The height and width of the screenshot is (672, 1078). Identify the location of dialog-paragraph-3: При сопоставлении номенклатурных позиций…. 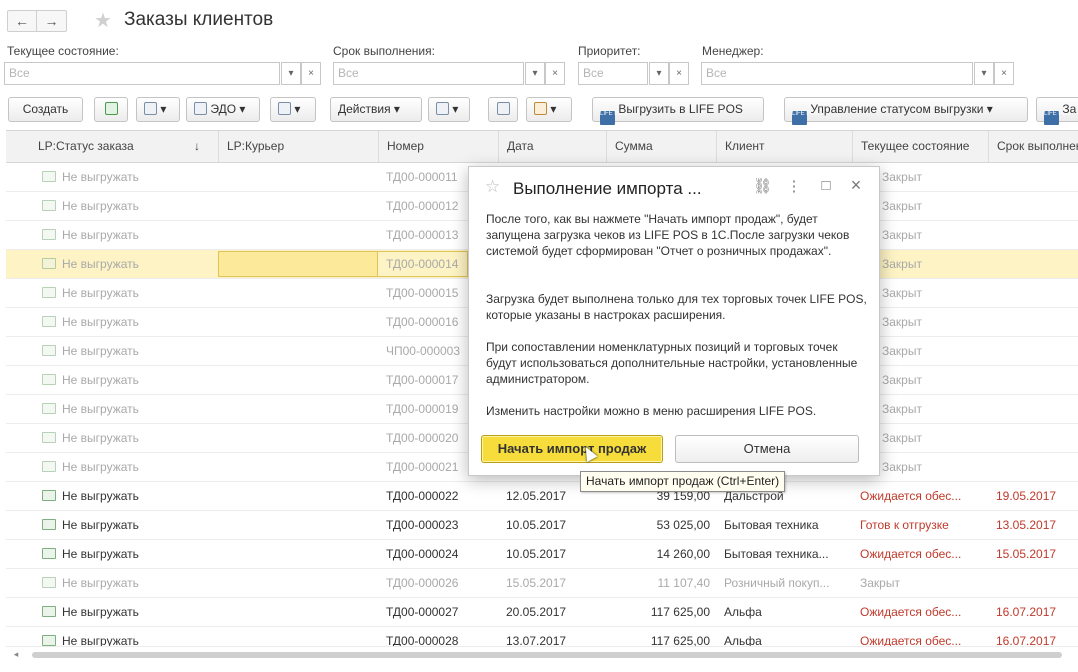
(672, 363).